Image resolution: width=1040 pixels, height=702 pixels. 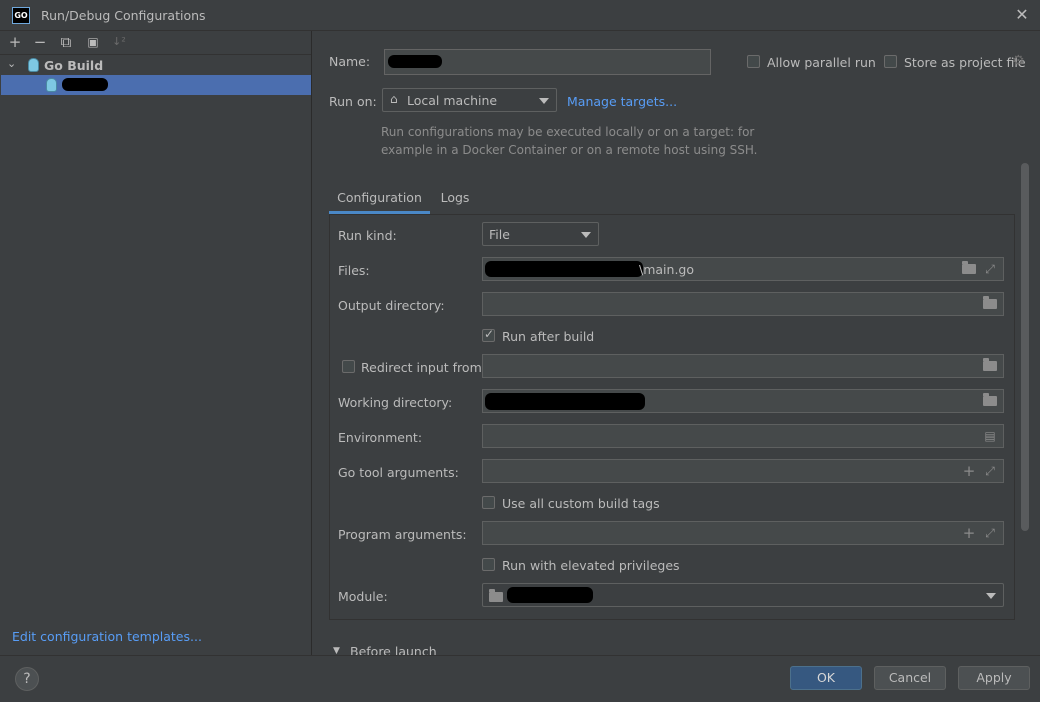 I want to click on checkmark-icon: ✓, so click(x=489, y=334).